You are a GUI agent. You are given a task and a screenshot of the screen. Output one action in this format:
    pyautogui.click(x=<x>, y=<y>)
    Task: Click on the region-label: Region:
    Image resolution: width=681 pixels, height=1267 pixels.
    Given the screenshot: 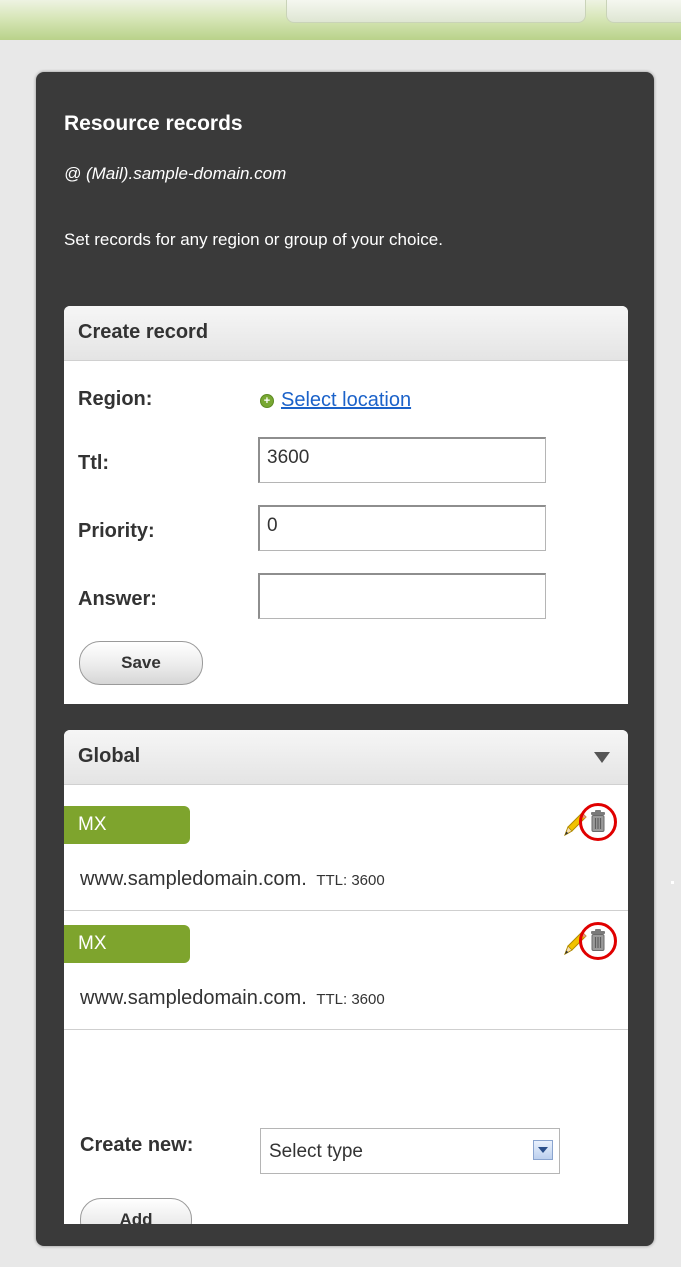 What is the action you would take?
    pyautogui.click(x=115, y=399)
    